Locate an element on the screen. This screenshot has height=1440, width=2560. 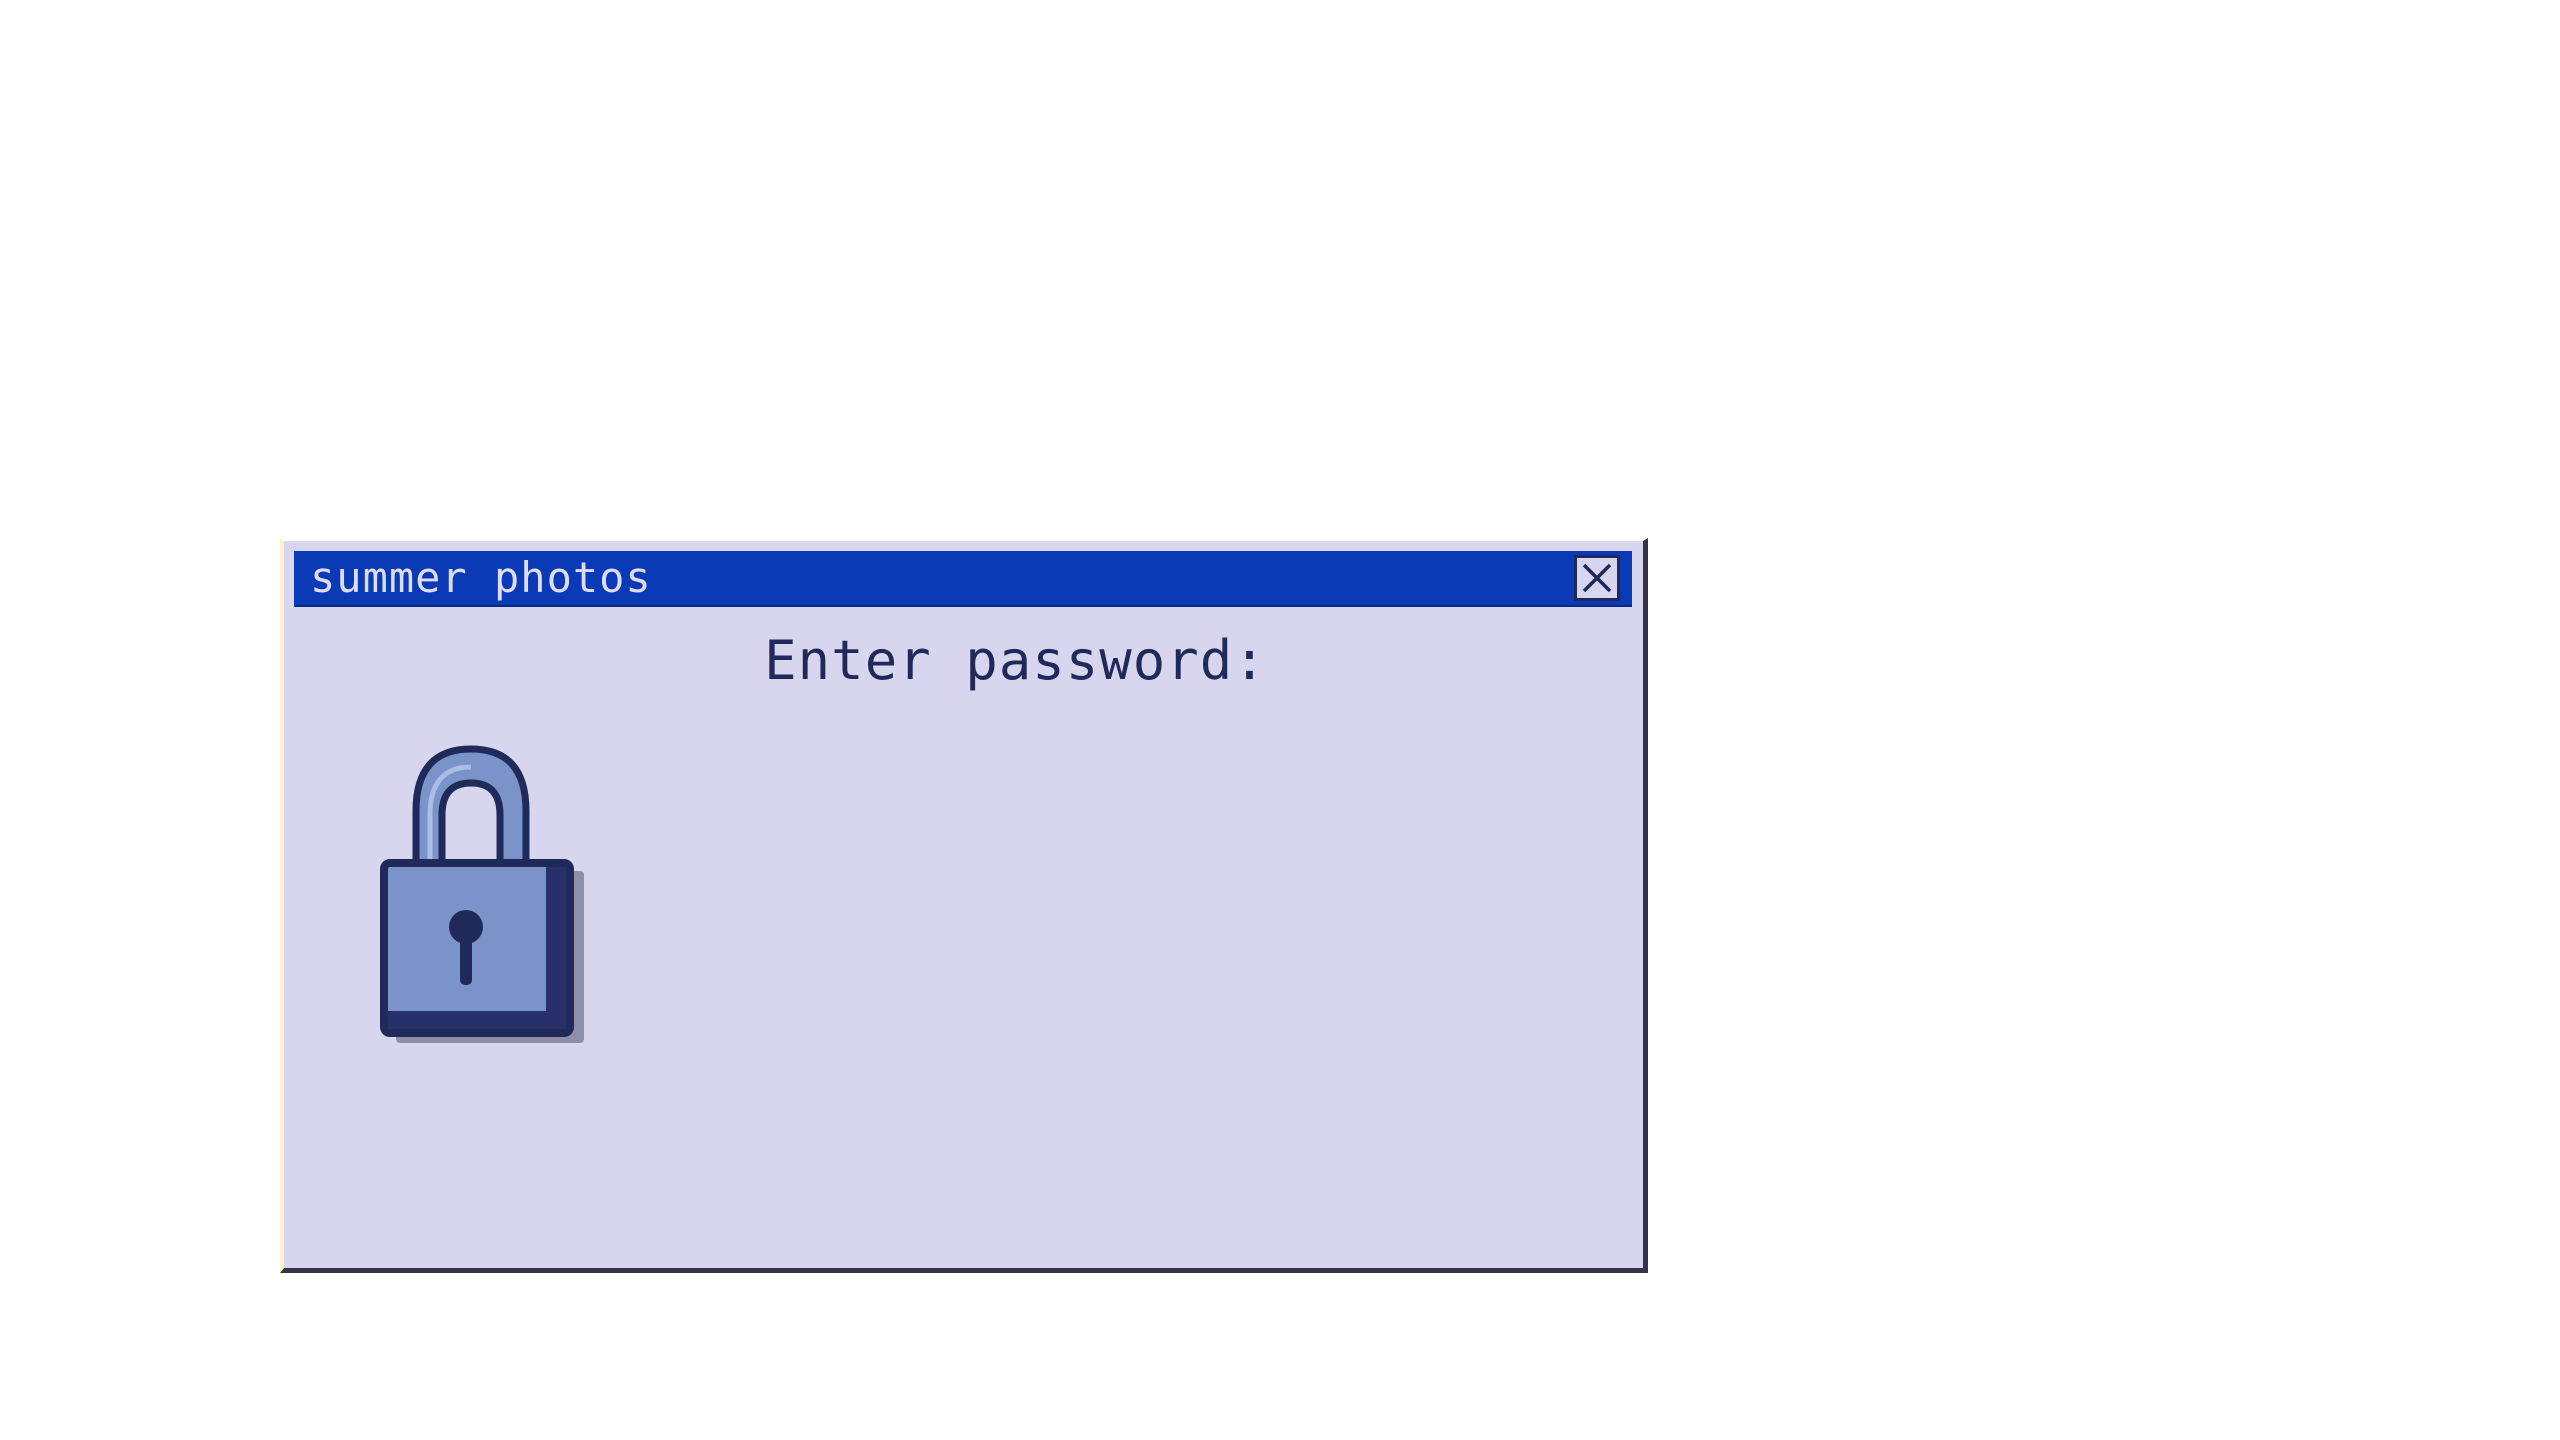
padlock-icon is located at coordinates (482, 894).